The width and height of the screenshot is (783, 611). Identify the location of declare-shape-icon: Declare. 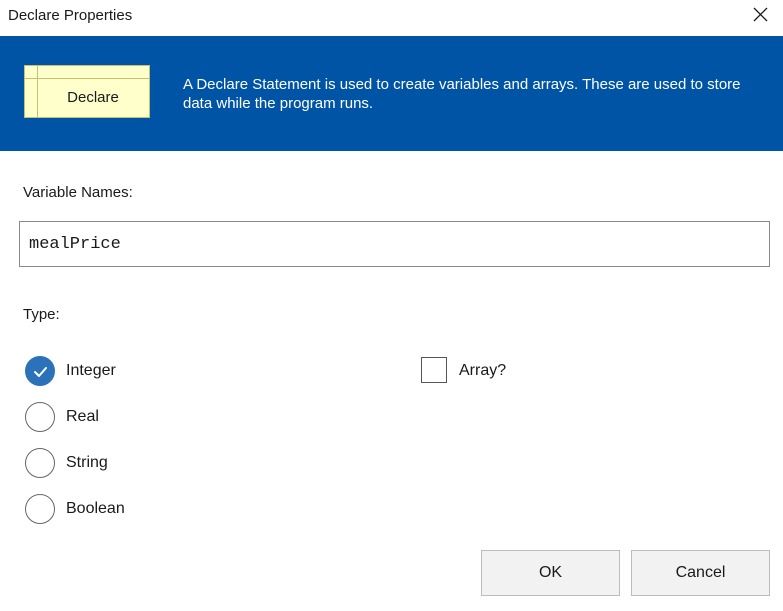
(87, 91).